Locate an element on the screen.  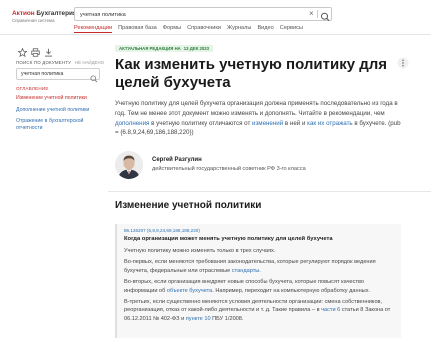
lead-link-how-to-reflect: как их отражать is located at coordinates (330, 123).